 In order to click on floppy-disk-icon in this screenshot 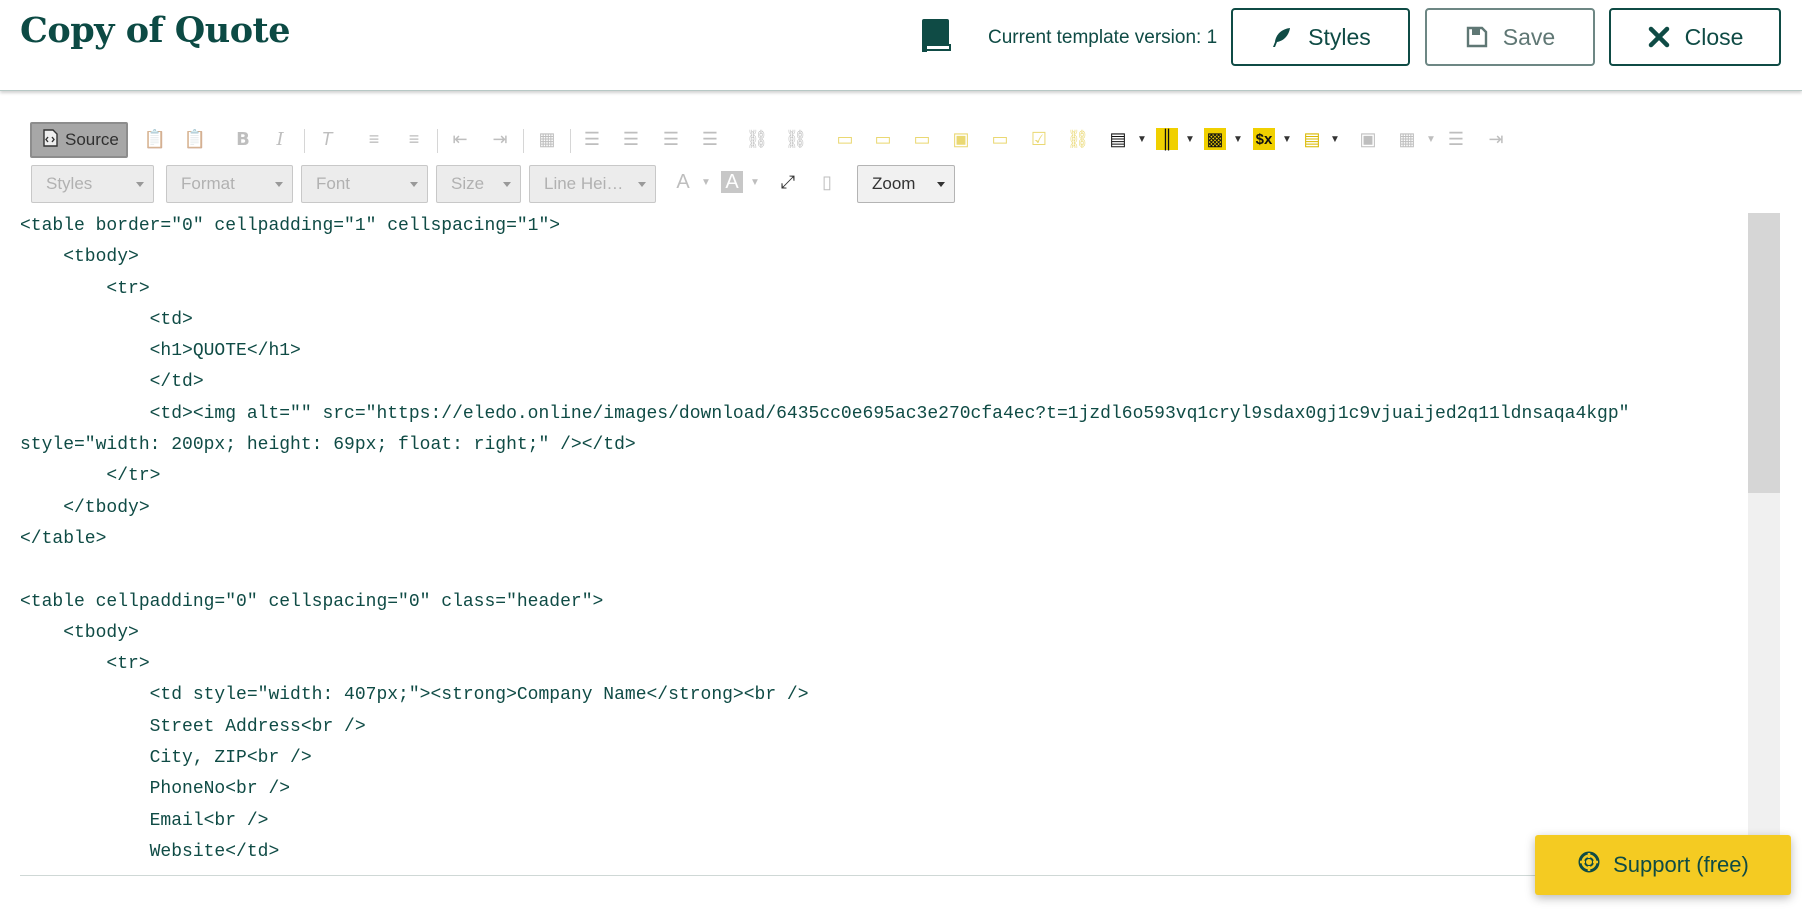, I will do `click(1477, 37)`.